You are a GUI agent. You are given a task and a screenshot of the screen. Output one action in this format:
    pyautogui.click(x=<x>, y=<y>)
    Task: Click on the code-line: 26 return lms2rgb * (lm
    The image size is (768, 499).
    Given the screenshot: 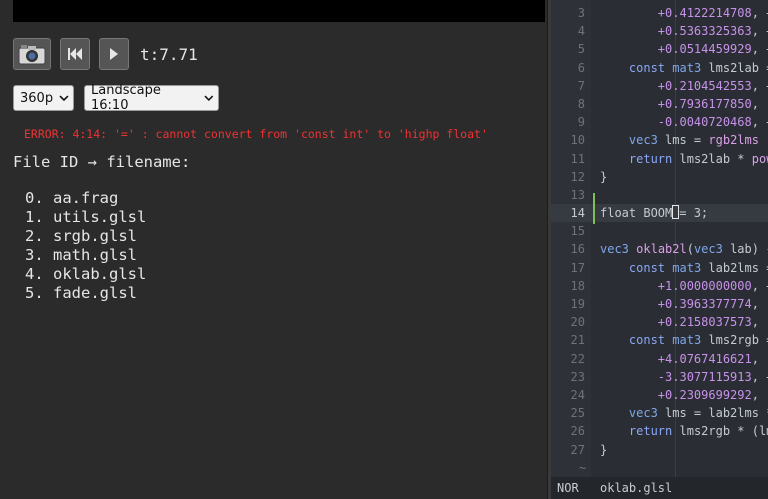 What is the action you would take?
    pyautogui.click(x=659, y=431)
    